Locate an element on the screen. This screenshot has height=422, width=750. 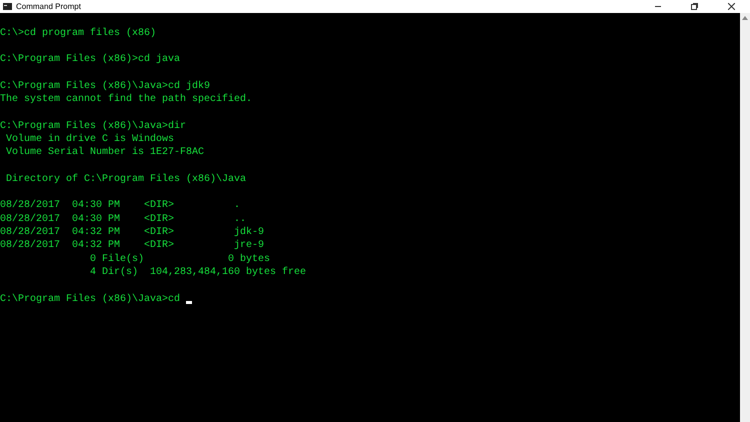
window-title: Command Prompt is located at coordinates (48, 7).